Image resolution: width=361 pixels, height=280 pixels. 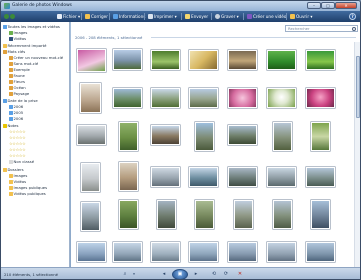 What do you see at coordinates (162, 16) in the screenshot?
I see `menu-print: Imprimer ▾` at bounding box center [162, 16].